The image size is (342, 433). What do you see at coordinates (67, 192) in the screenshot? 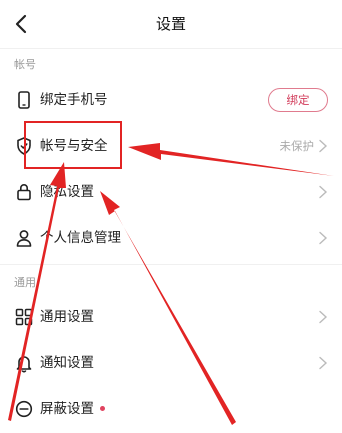
I see `row-label: 隐私设置` at bounding box center [67, 192].